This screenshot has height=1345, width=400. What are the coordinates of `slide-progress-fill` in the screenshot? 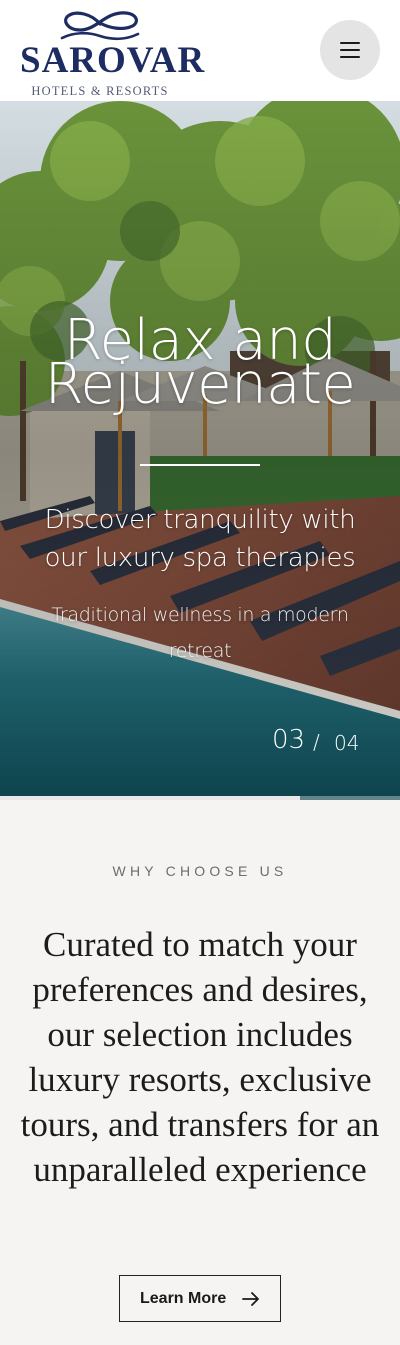 It's located at (150, 798).